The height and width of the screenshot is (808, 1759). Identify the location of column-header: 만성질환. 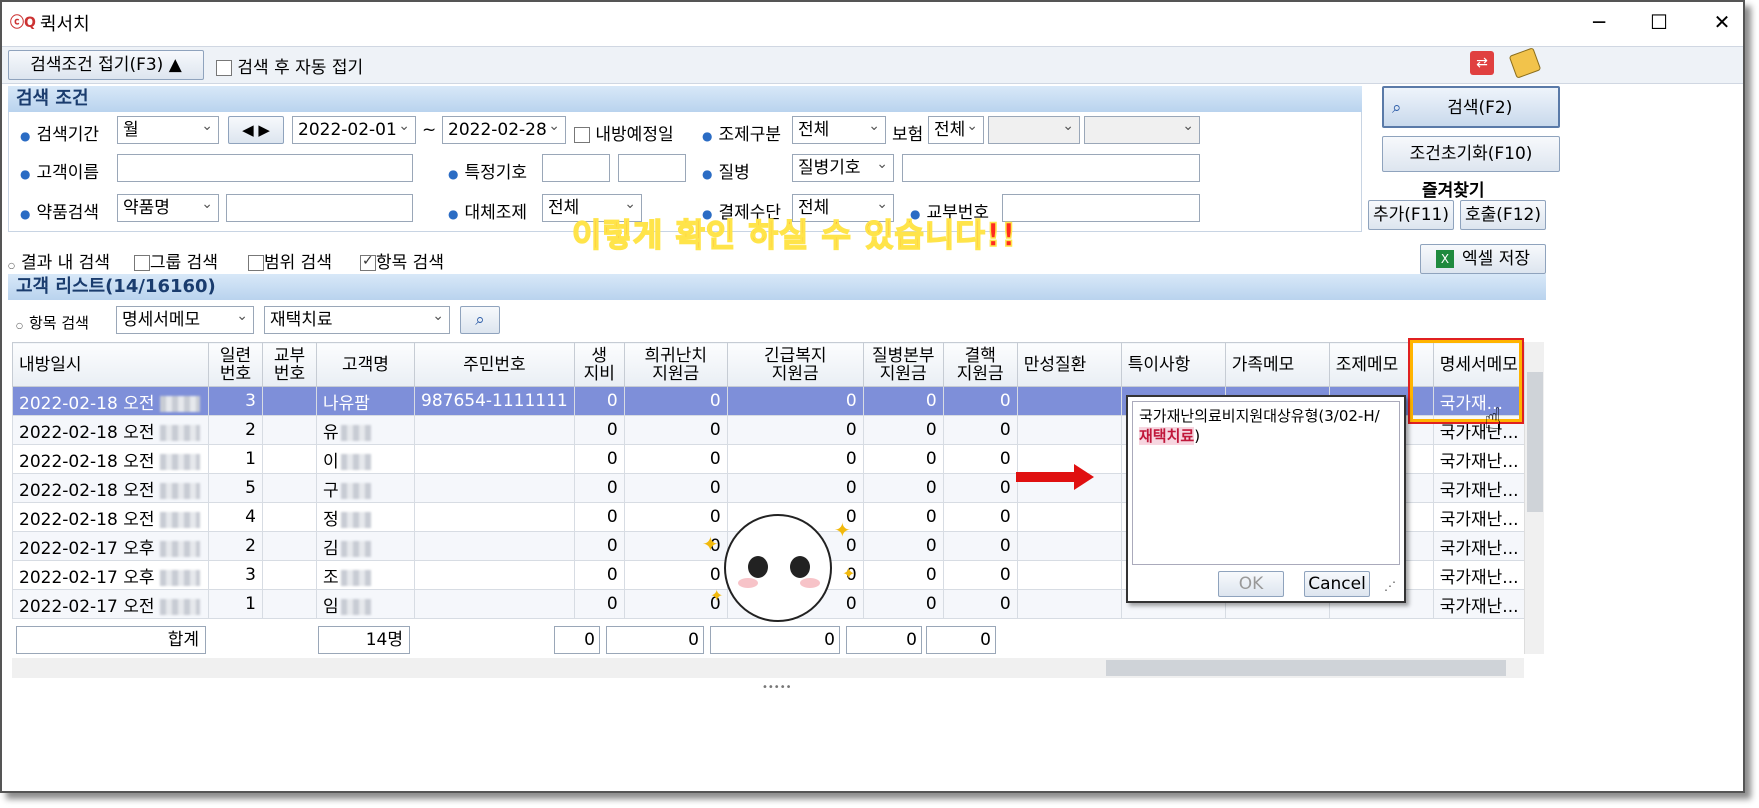
(1069, 364).